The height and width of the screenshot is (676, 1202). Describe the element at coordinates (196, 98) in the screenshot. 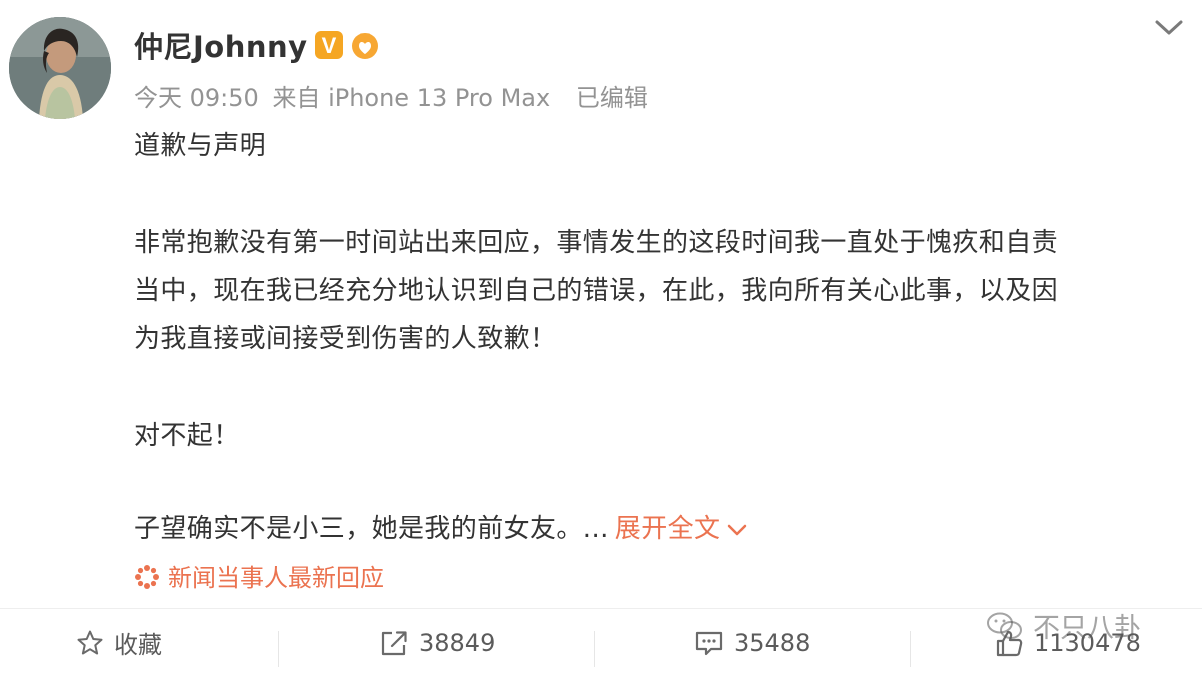

I see `post-time: 今天 09:50` at that location.